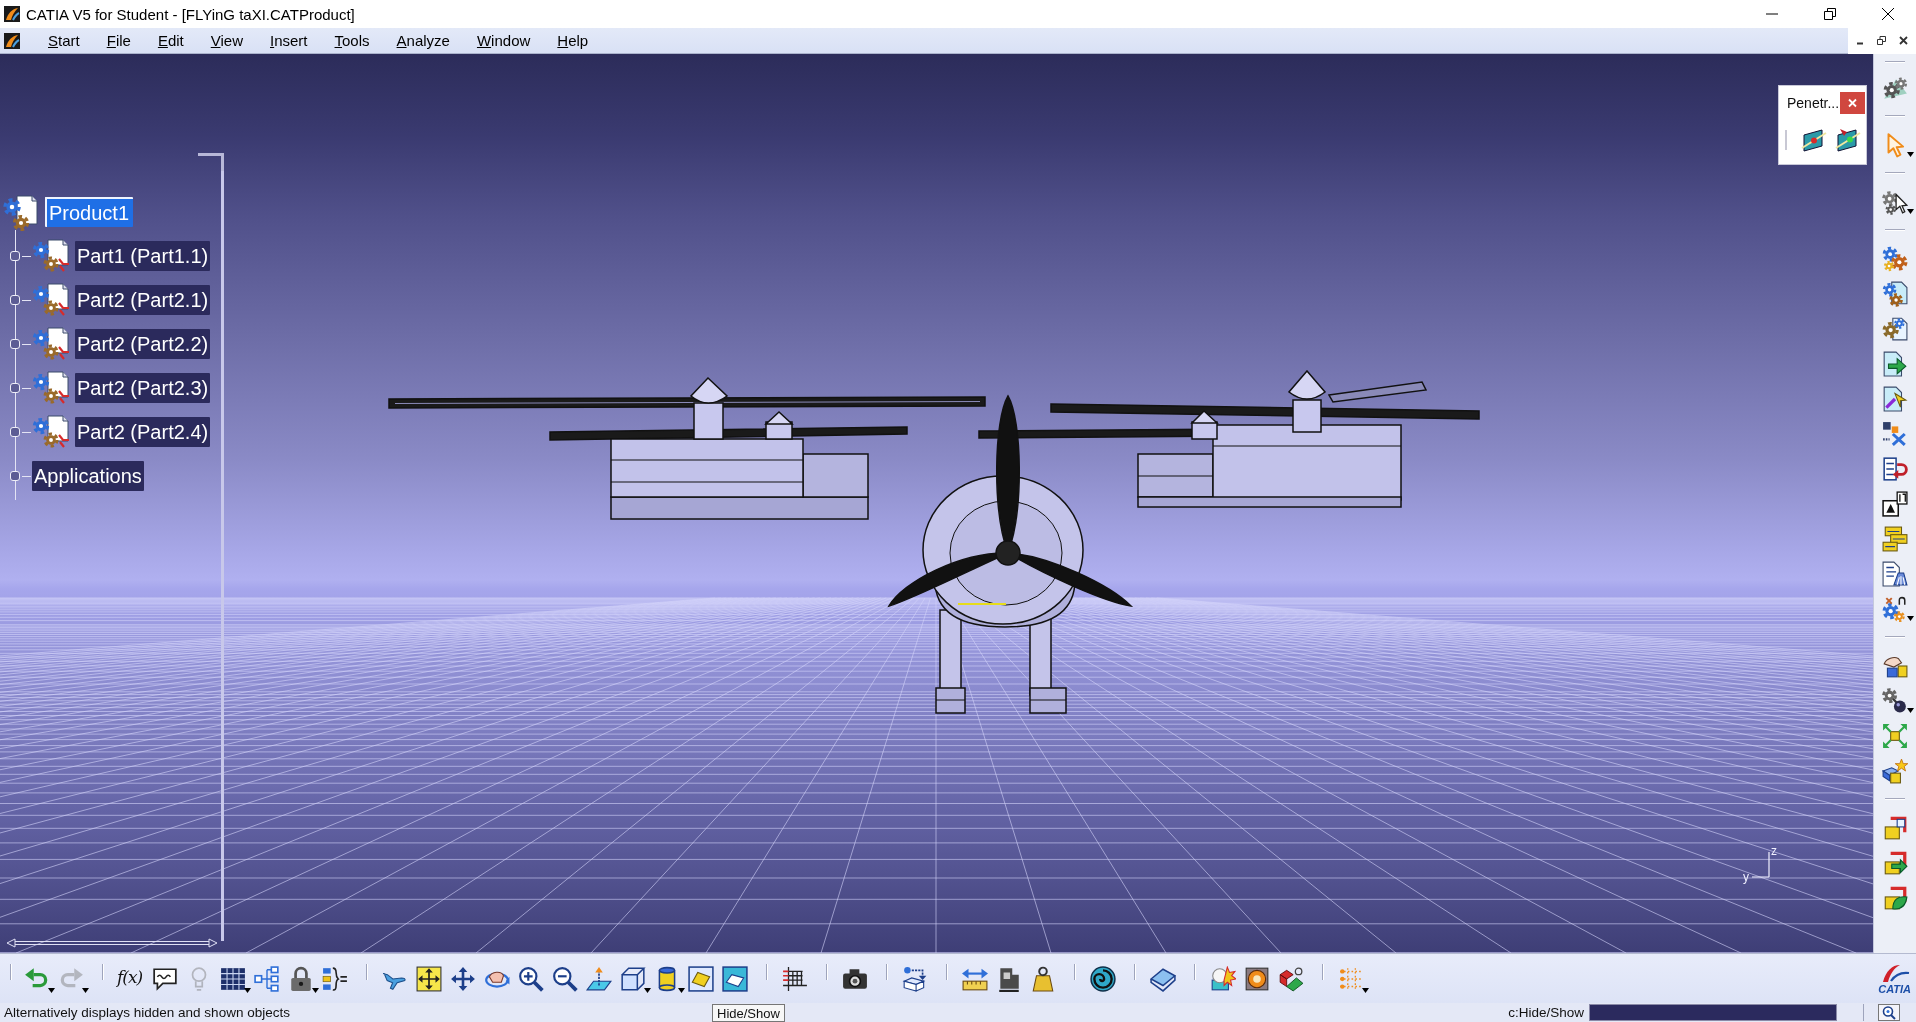 The width and height of the screenshot is (1916, 1022). I want to click on menu-item: Insert, so click(289, 40).